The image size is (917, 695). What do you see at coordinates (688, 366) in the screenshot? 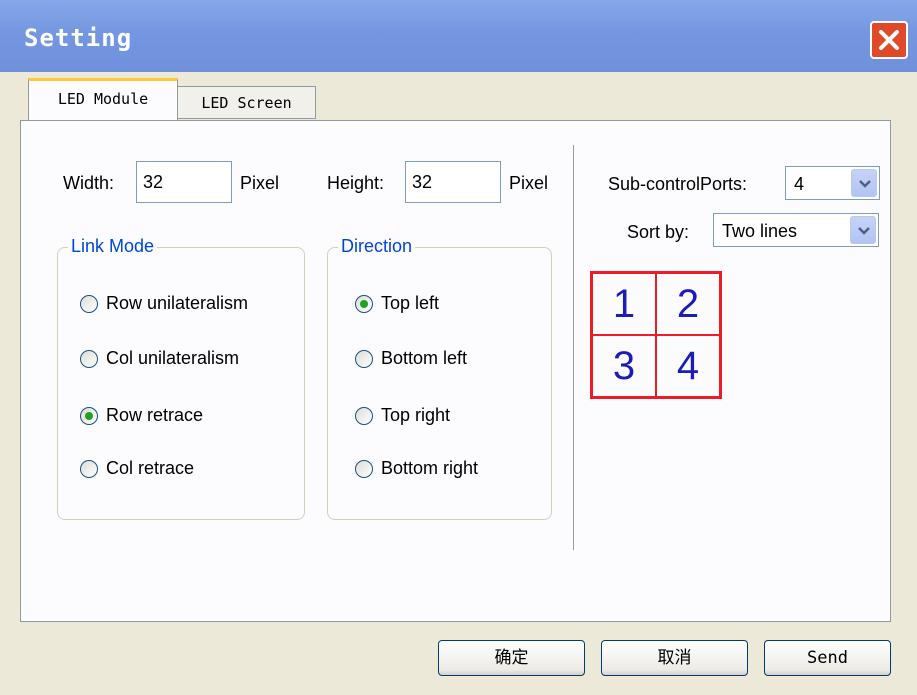
I see `port-cell: 4` at bounding box center [688, 366].